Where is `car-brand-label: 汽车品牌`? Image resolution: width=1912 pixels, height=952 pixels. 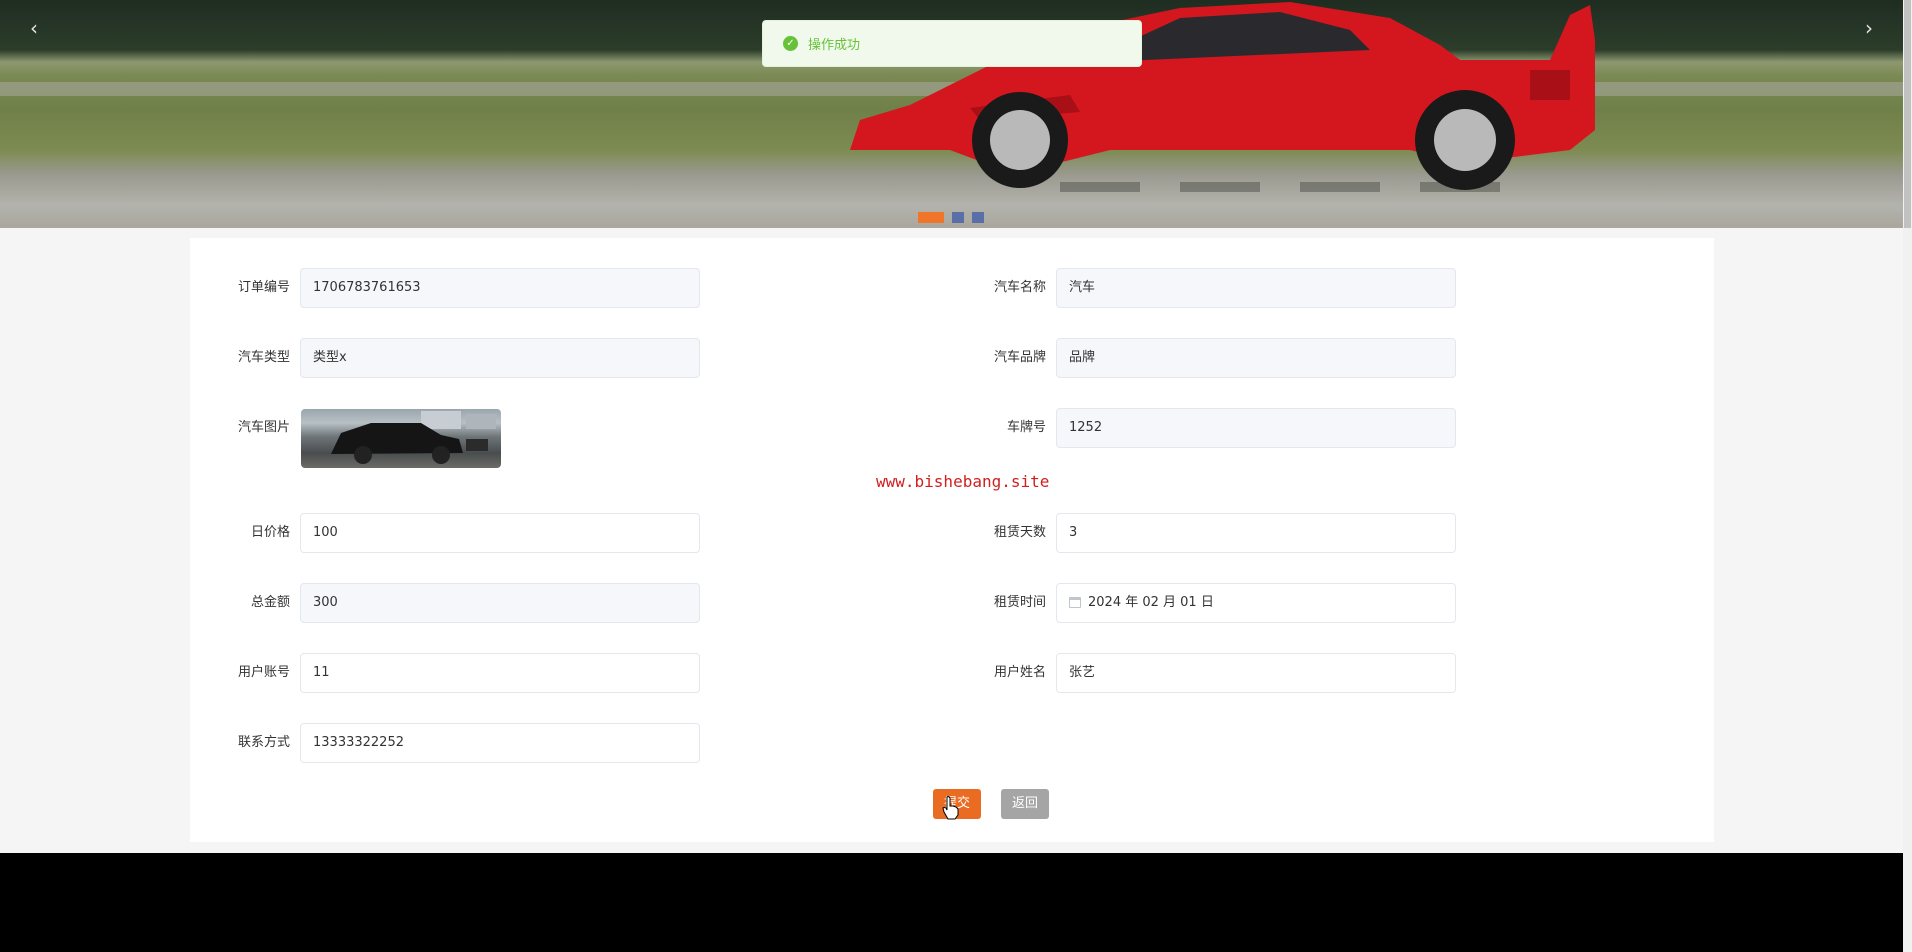 car-brand-label: 汽车品牌 is located at coordinates (1019, 357).